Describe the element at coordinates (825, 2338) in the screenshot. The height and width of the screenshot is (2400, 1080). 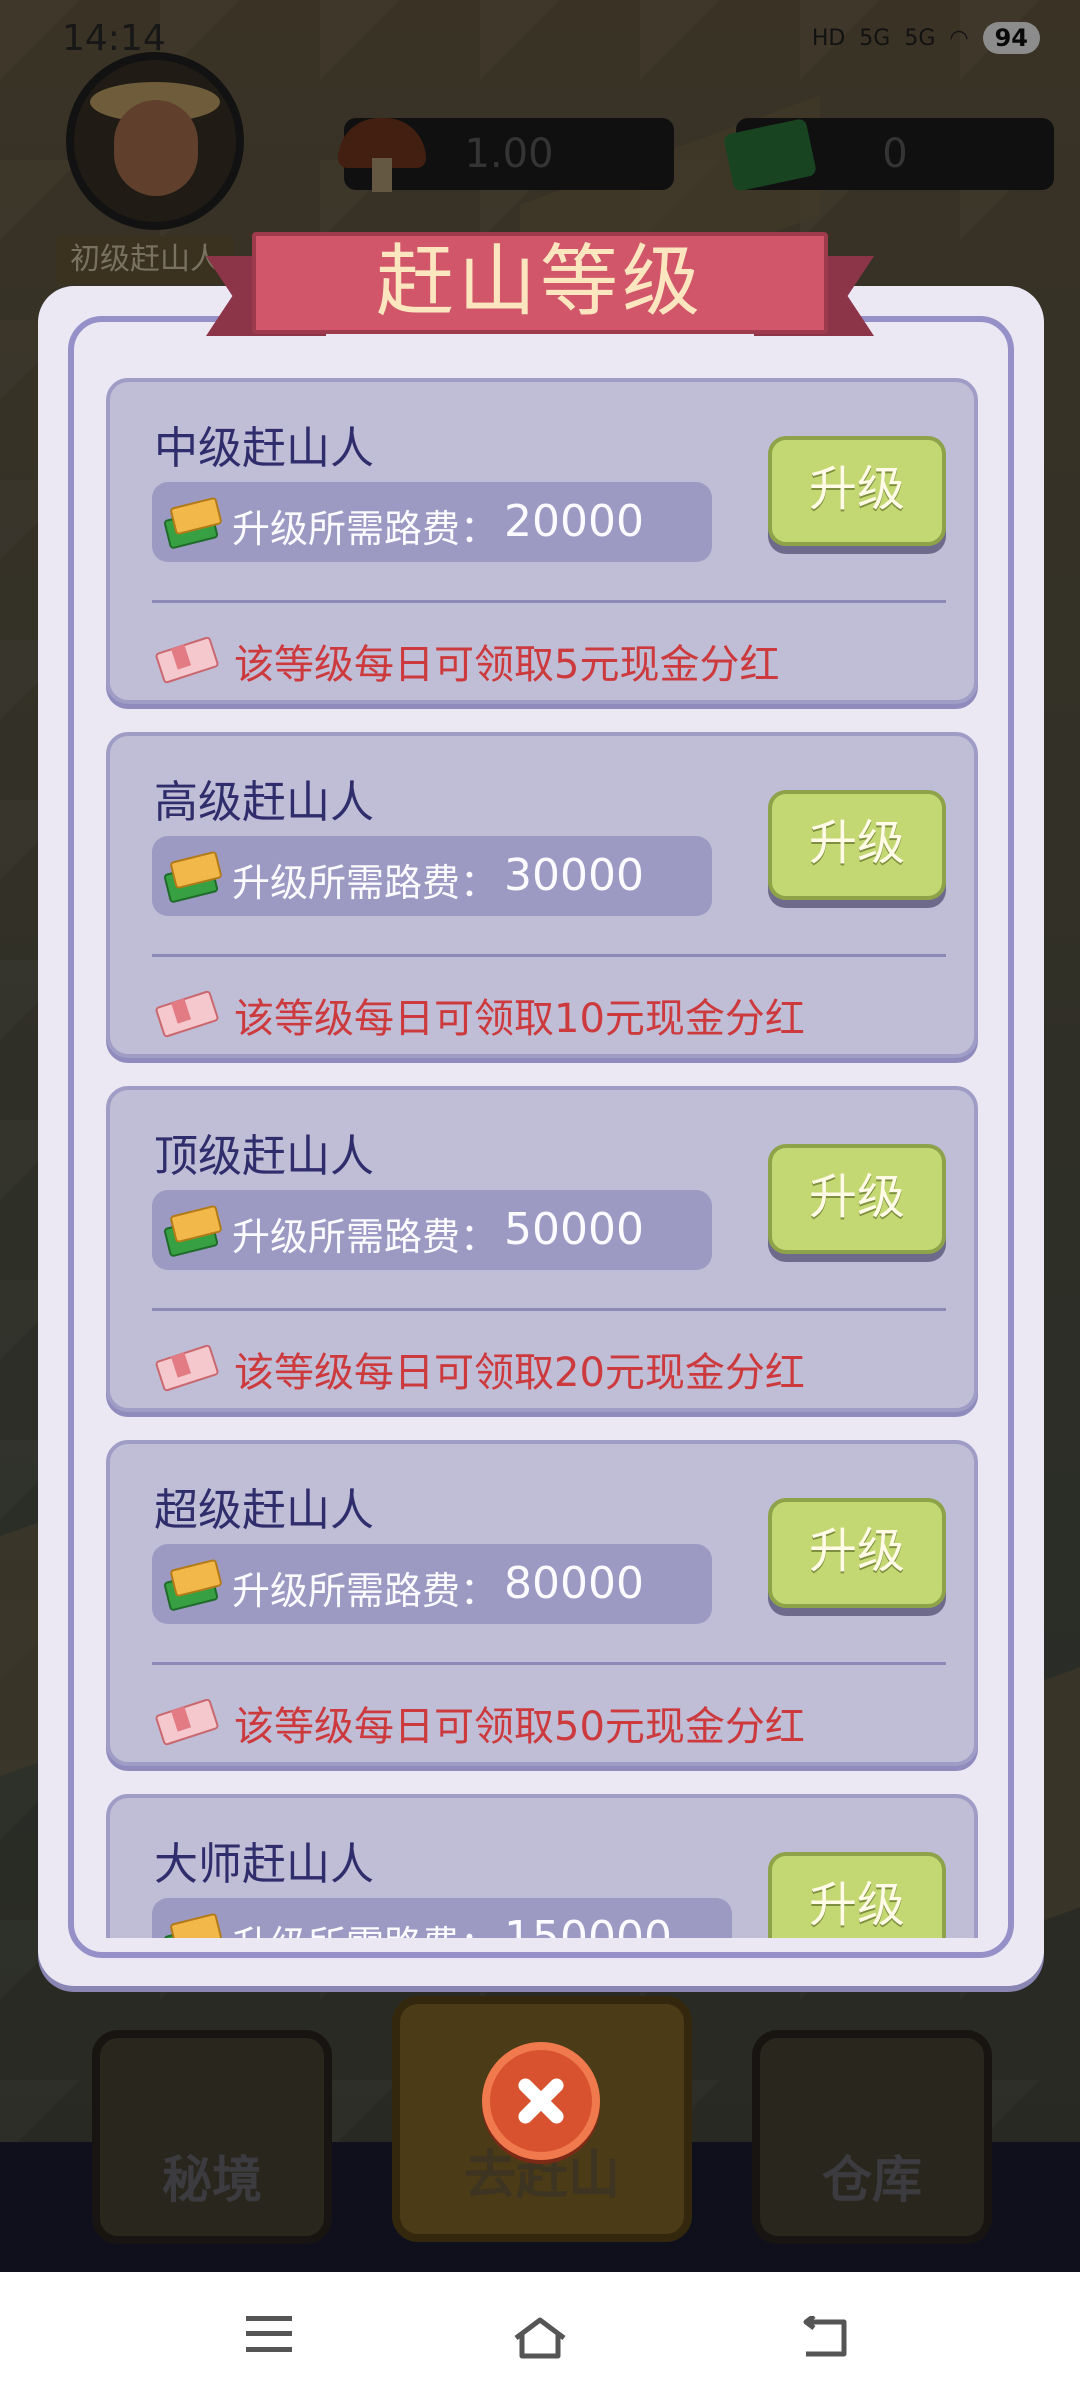
I see `back-icon` at that location.